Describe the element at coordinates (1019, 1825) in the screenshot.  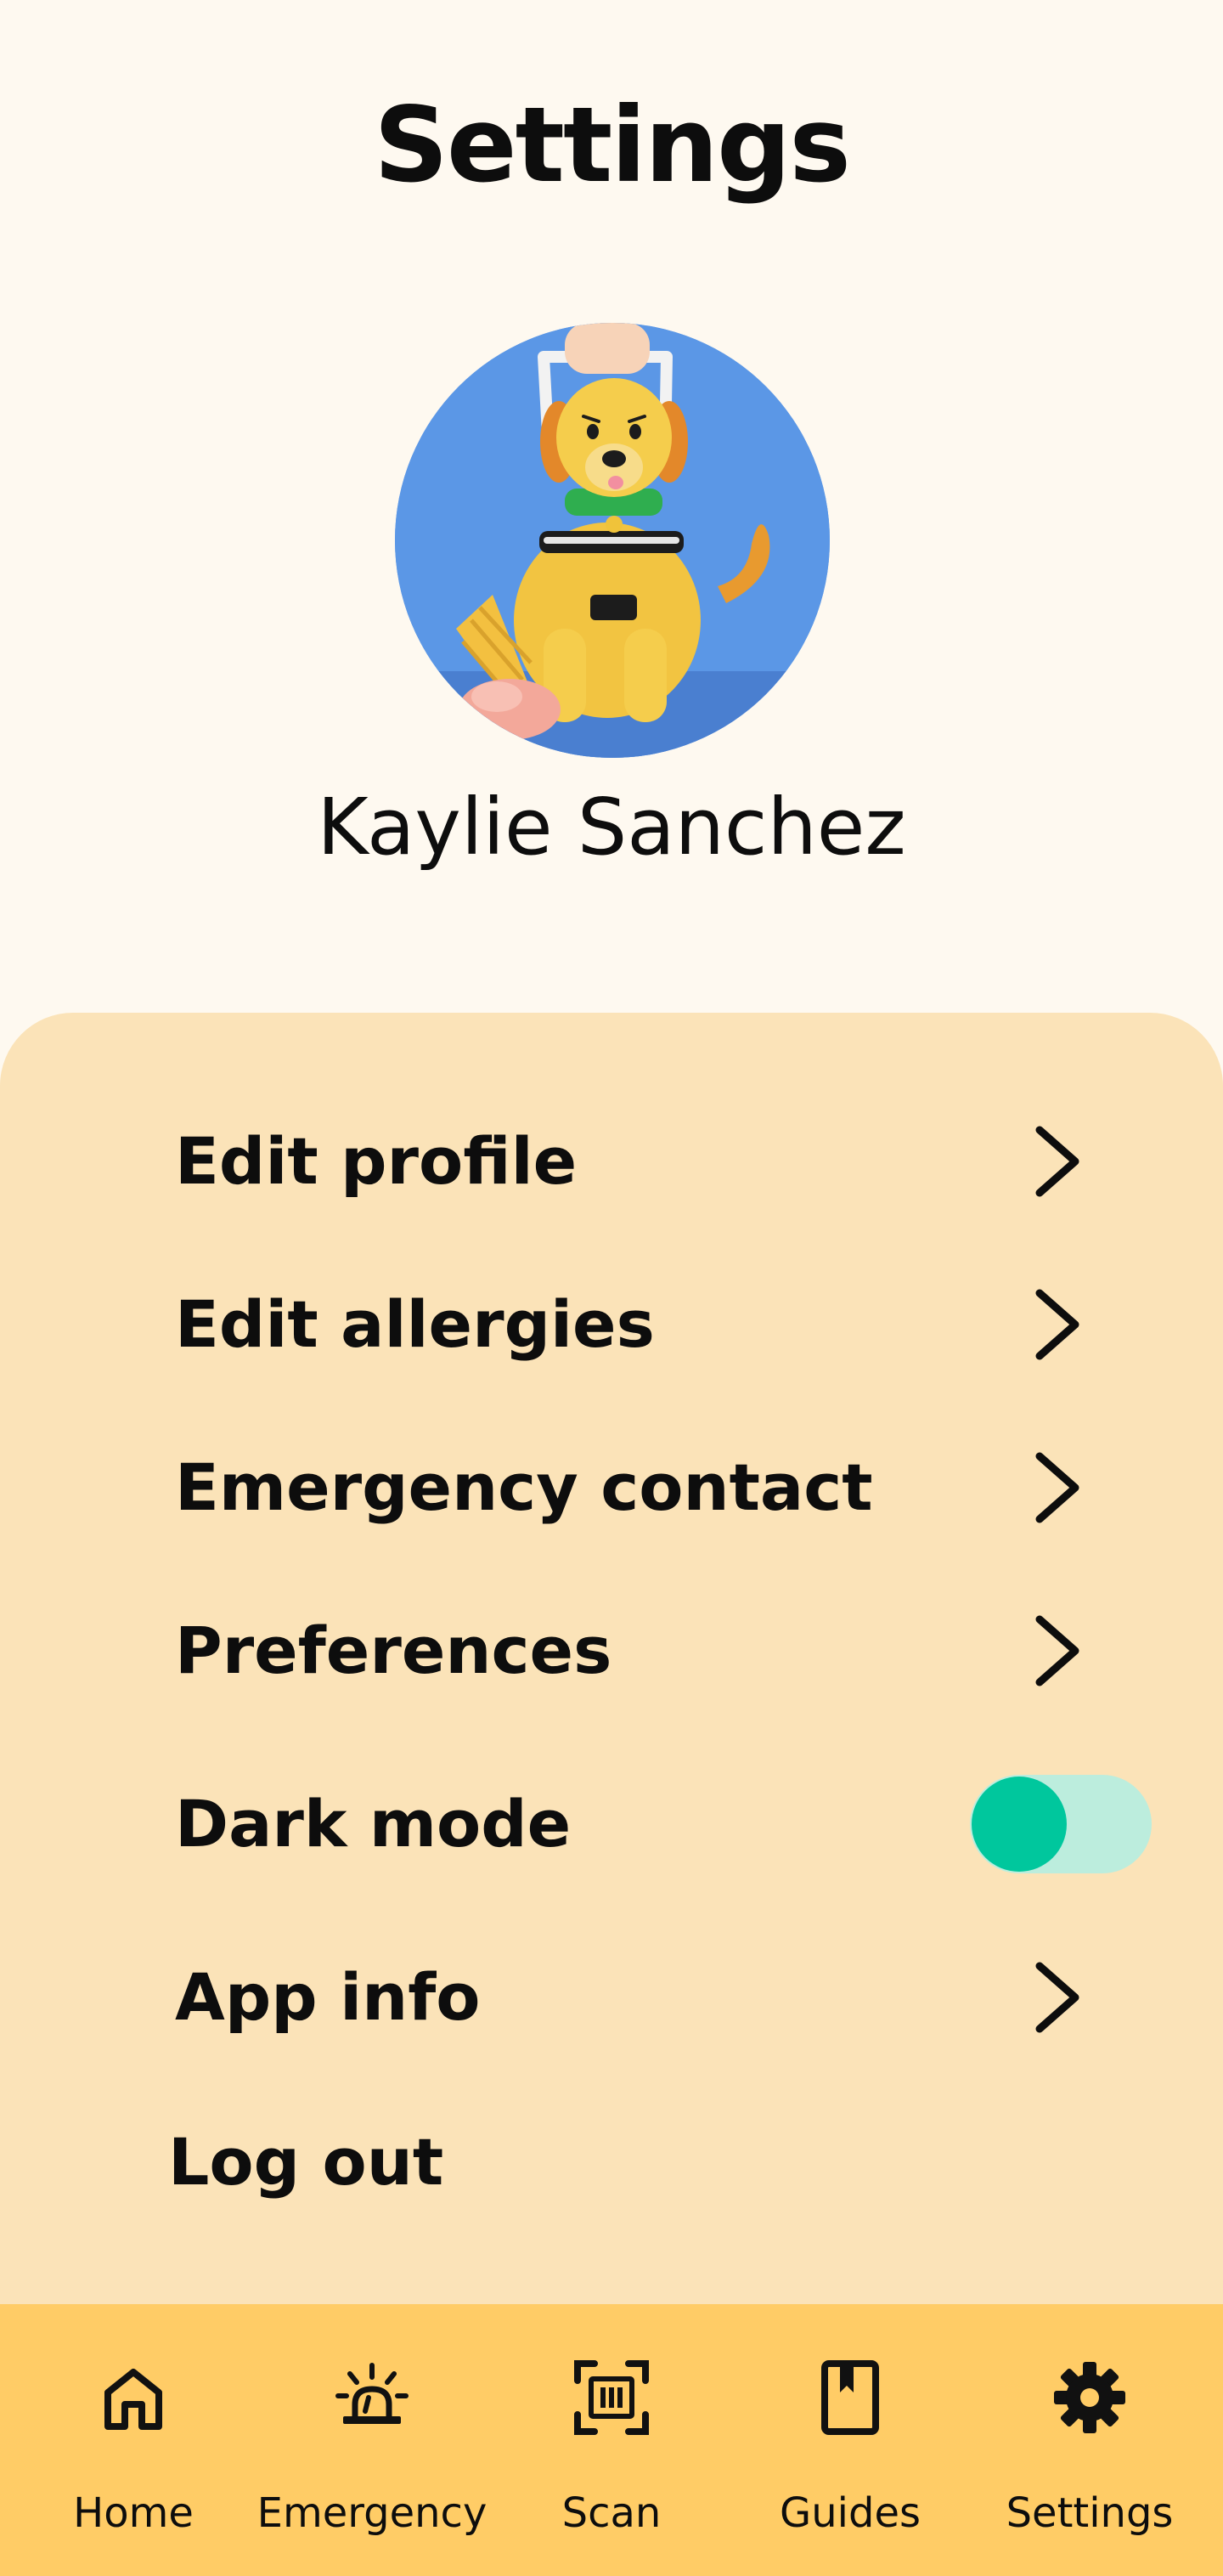
I see `toggle-knob` at that location.